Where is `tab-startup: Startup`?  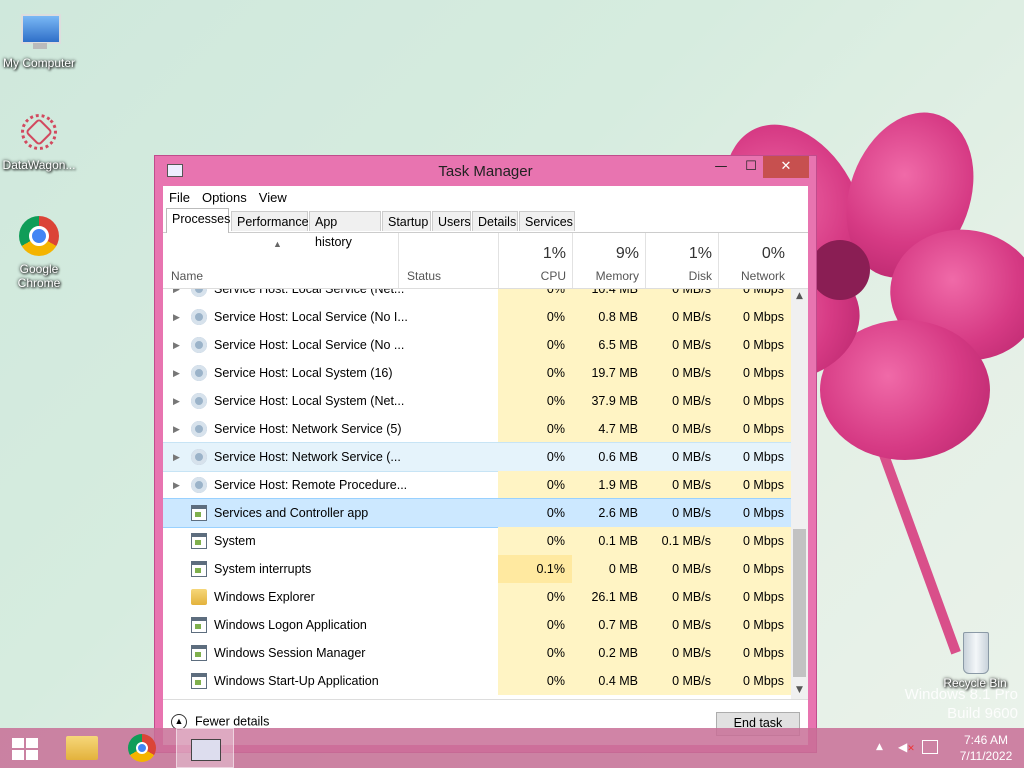 tab-startup: Startup is located at coordinates (406, 221).